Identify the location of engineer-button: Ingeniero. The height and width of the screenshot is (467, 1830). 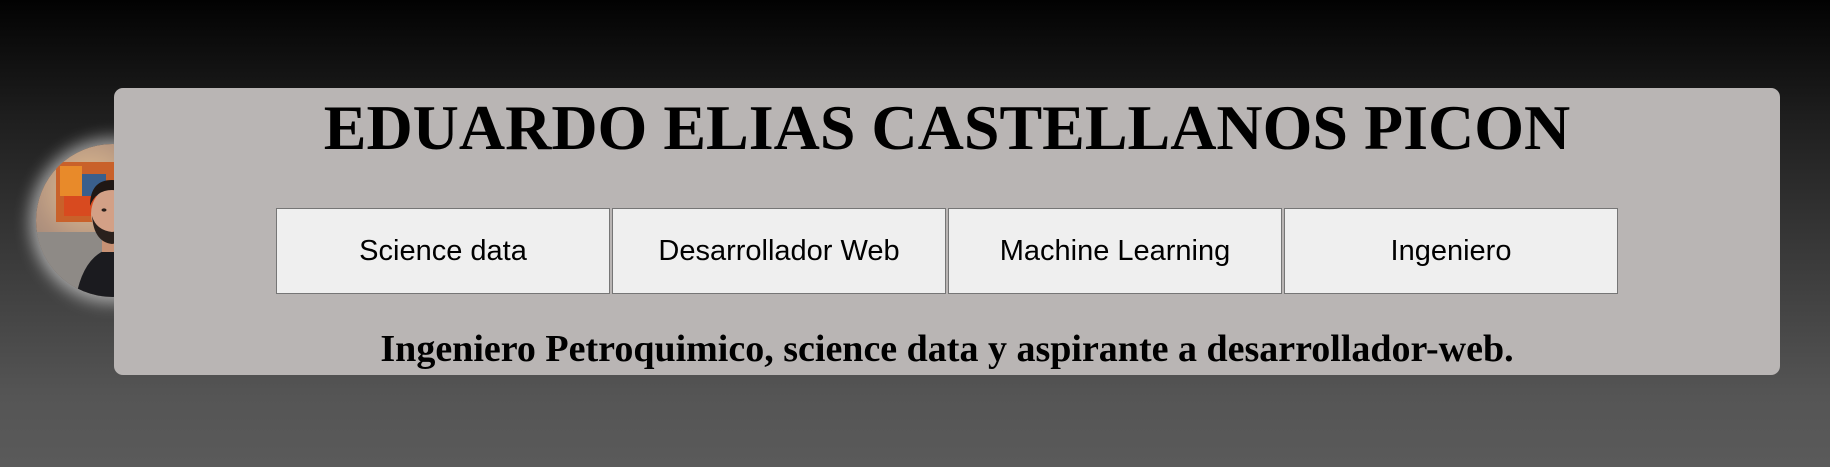
(1451, 251).